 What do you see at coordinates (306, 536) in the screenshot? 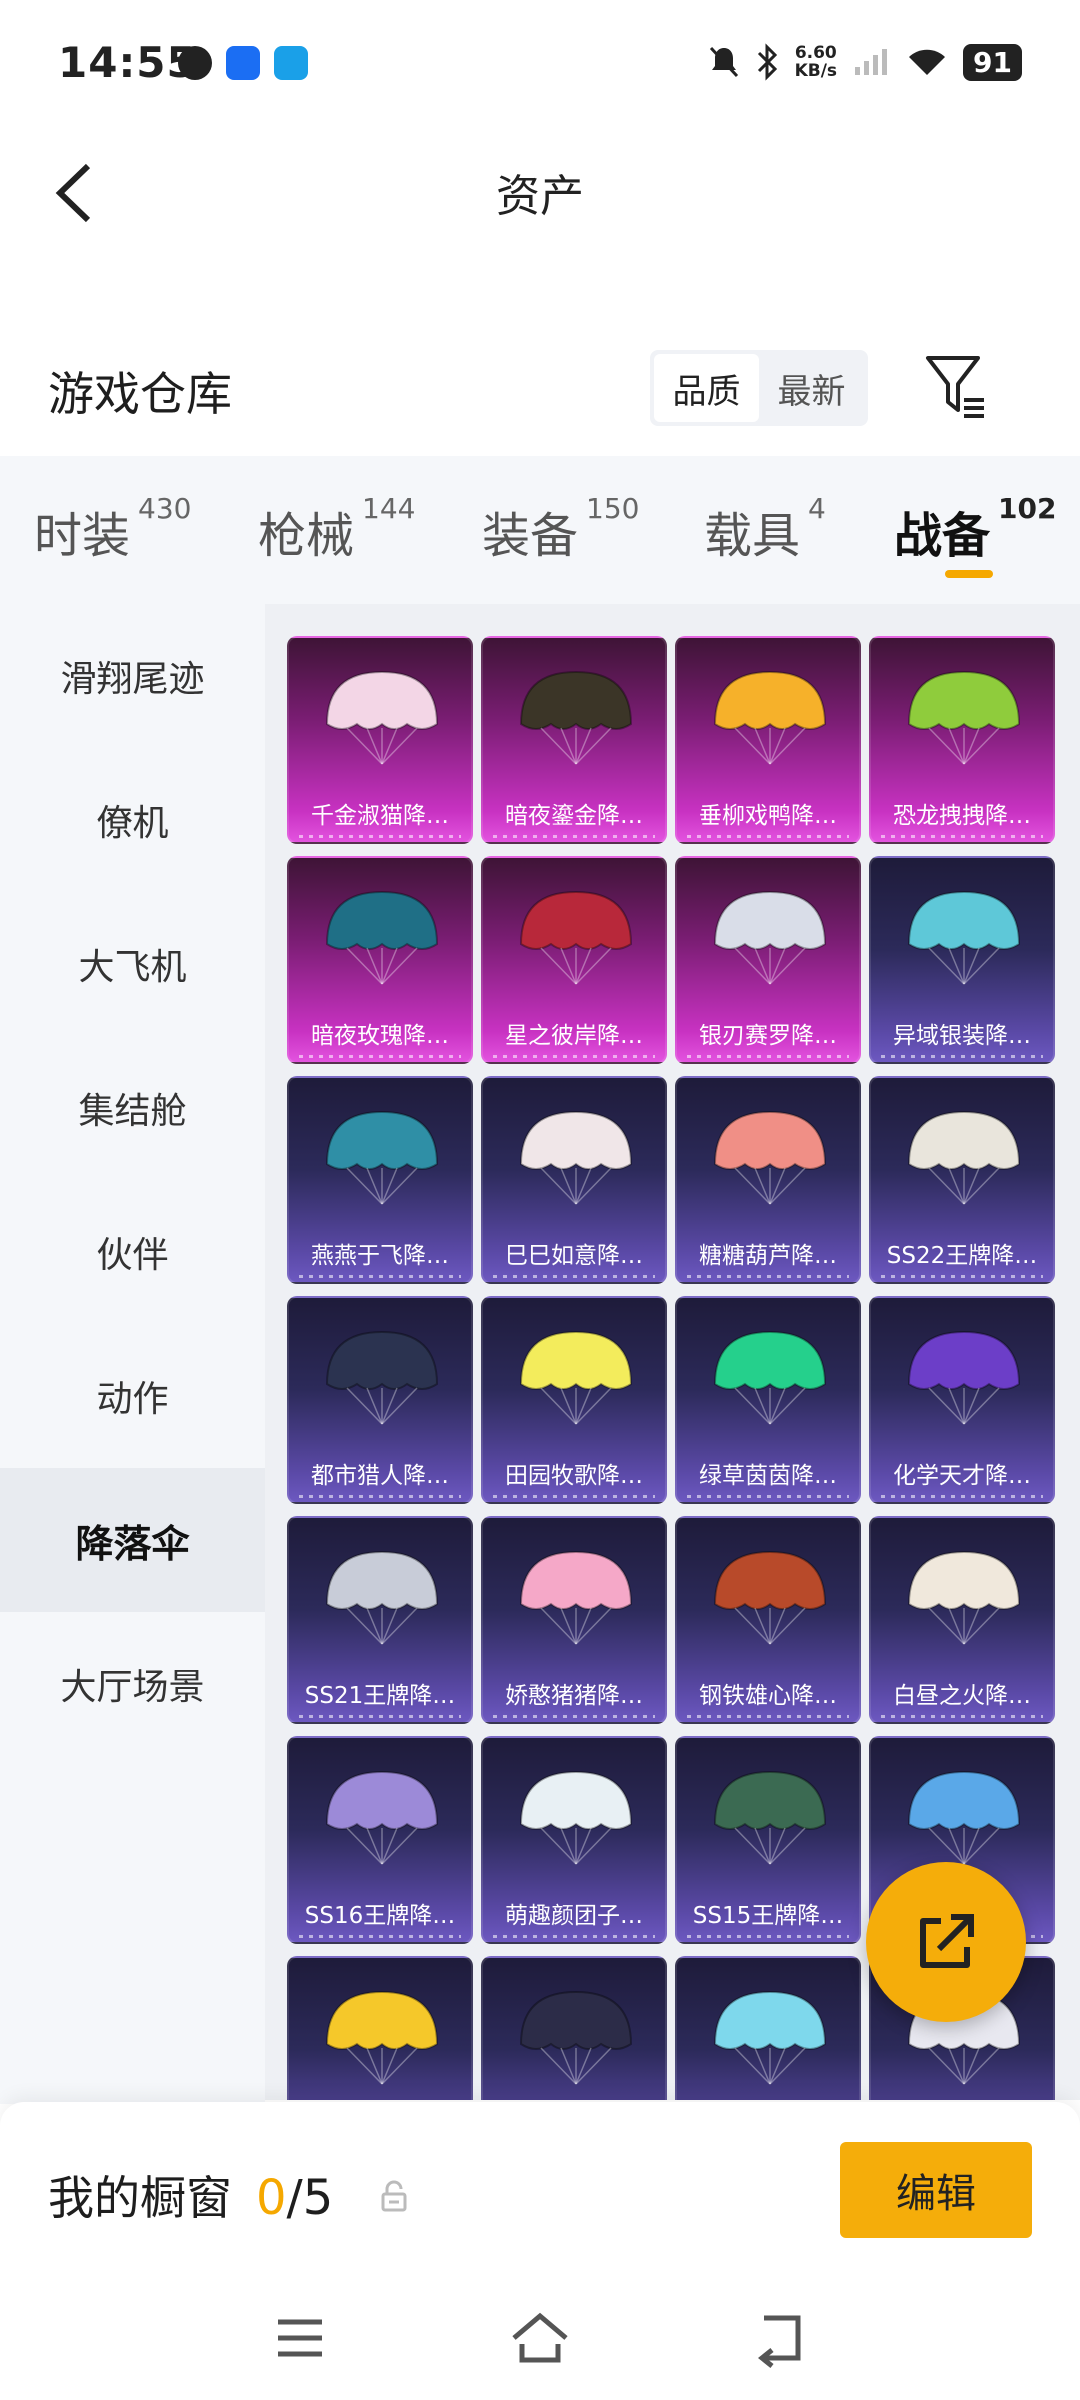
I see `tab-guns-label: 枪械` at bounding box center [306, 536].